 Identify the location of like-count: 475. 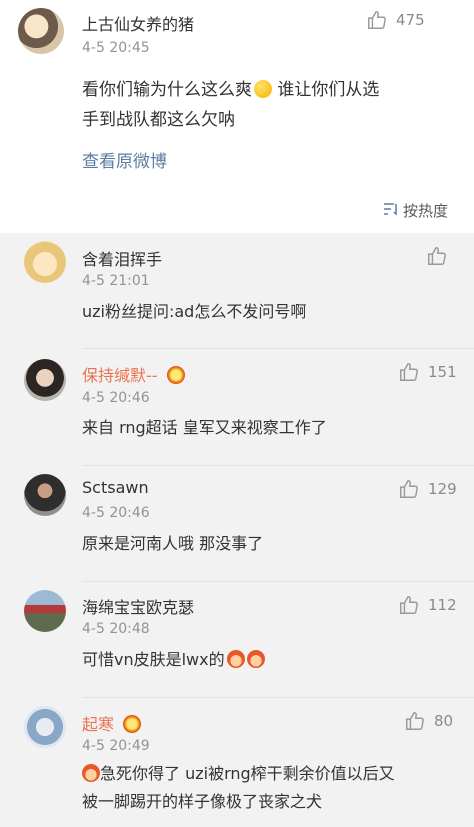
(410, 20).